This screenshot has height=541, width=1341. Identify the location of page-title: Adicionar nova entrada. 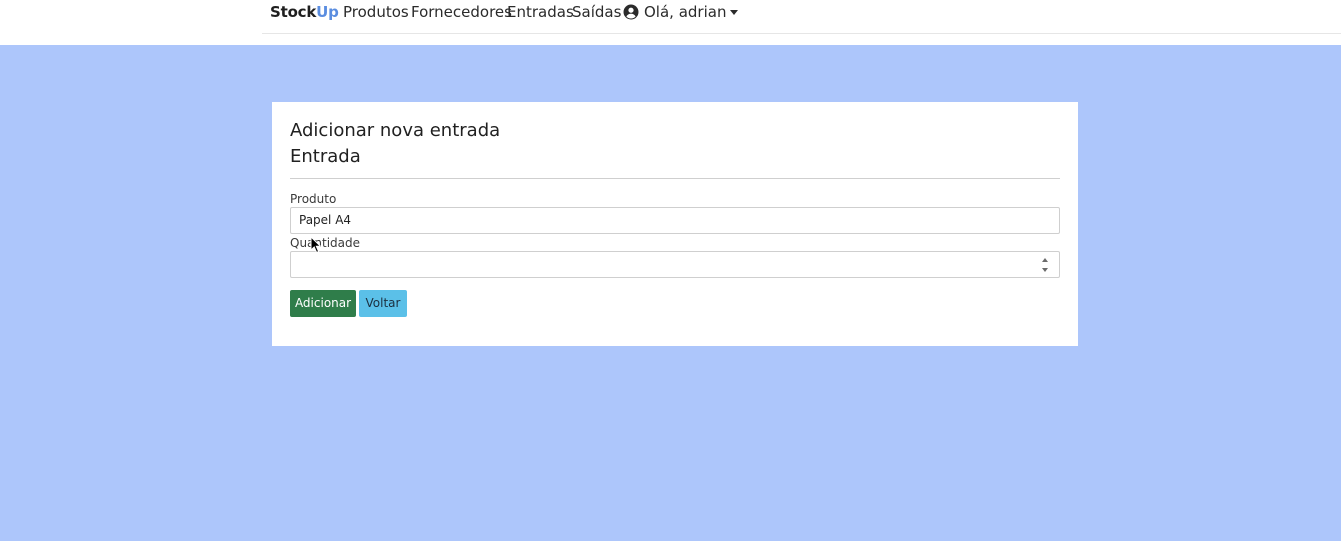
(395, 130).